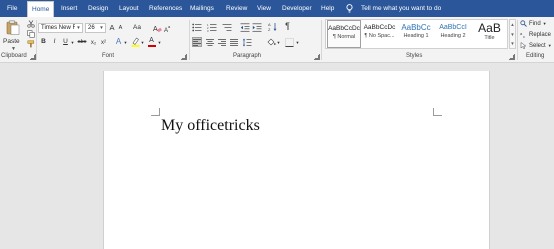  I want to click on tab-mailings: Mailings, so click(202, 8).